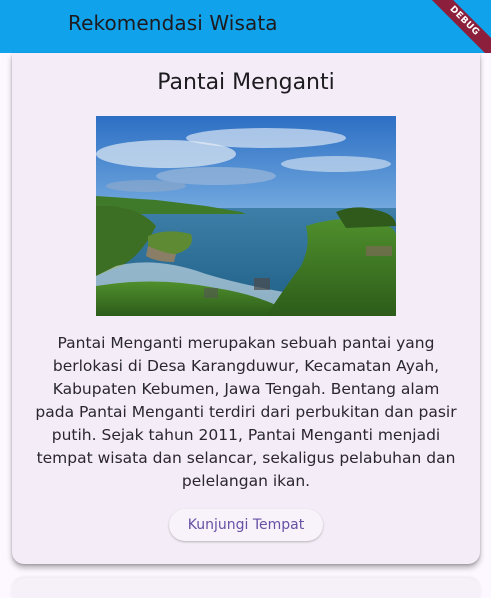 This screenshot has width=491, height=598. I want to click on visit-place-button: Kunjungi Tempat, so click(246, 525).